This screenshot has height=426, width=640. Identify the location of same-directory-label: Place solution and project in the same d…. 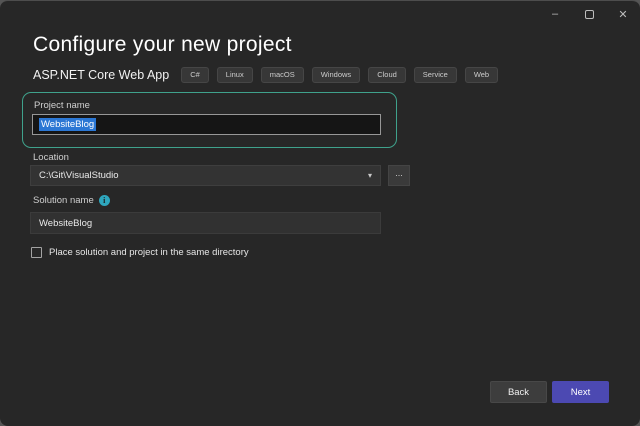
(149, 252).